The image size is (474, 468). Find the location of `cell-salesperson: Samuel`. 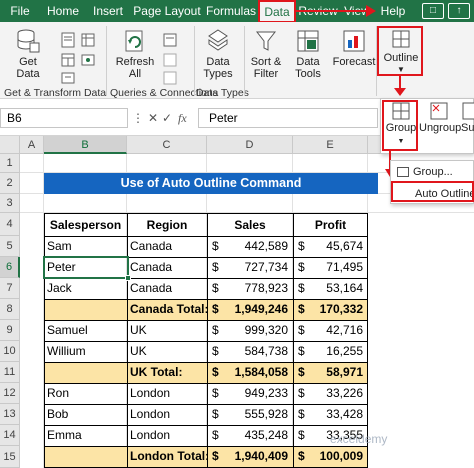

cell-salesperson: Samuel is located at coordinates (85, 330).